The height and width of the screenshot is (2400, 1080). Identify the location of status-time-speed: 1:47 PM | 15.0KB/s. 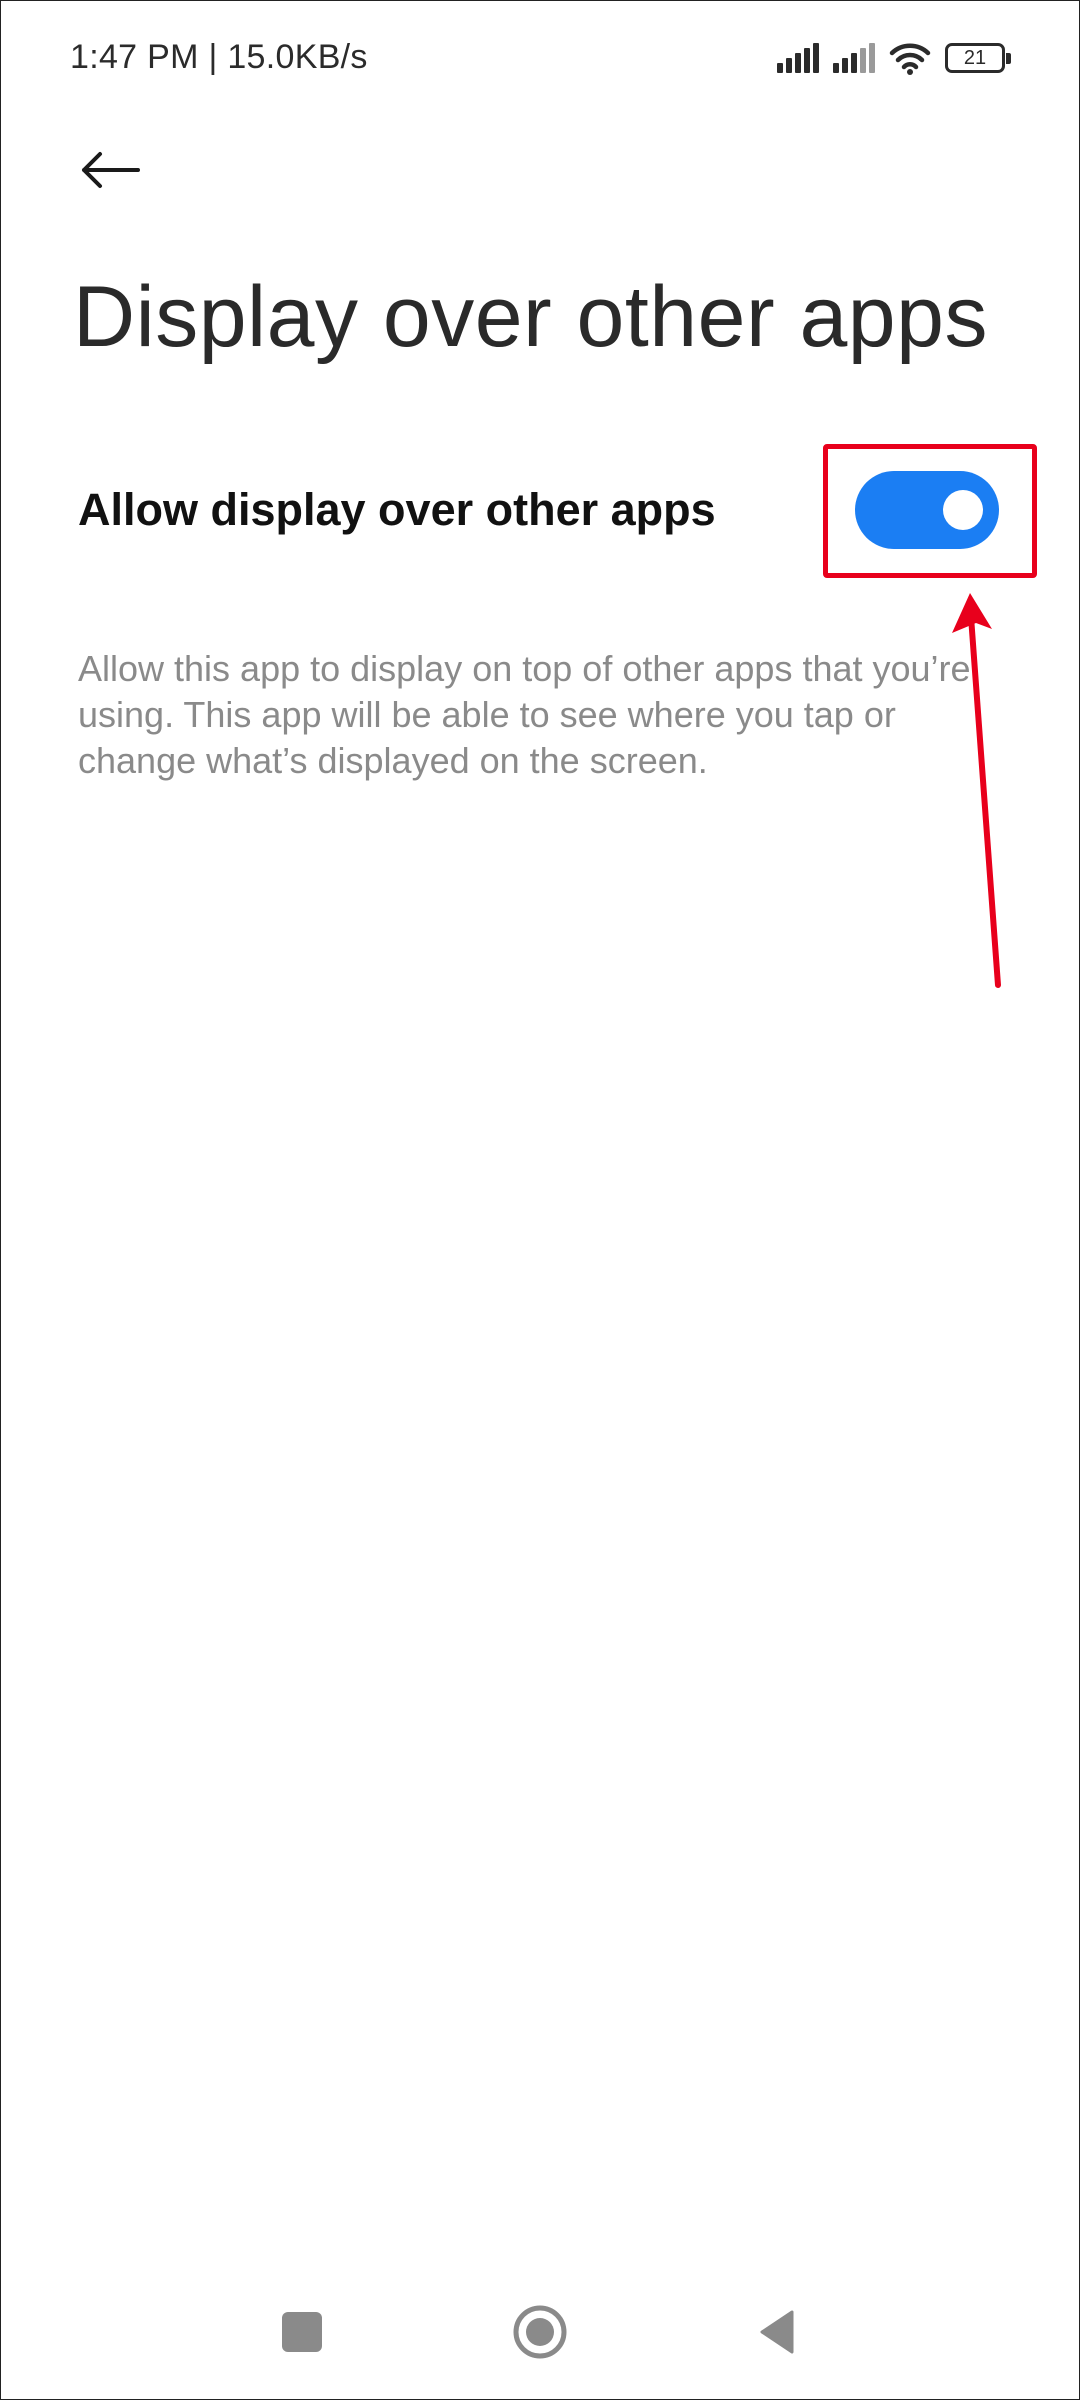
(219, 57).